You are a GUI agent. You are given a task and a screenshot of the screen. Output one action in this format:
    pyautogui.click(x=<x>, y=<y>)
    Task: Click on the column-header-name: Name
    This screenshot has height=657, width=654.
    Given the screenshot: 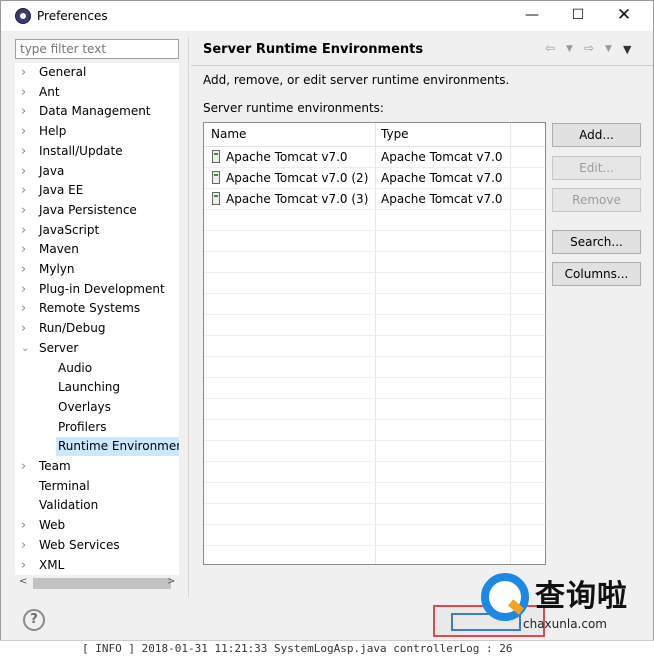 What is the action you would take?
    pyautogui.click(x=228, y=134)
    